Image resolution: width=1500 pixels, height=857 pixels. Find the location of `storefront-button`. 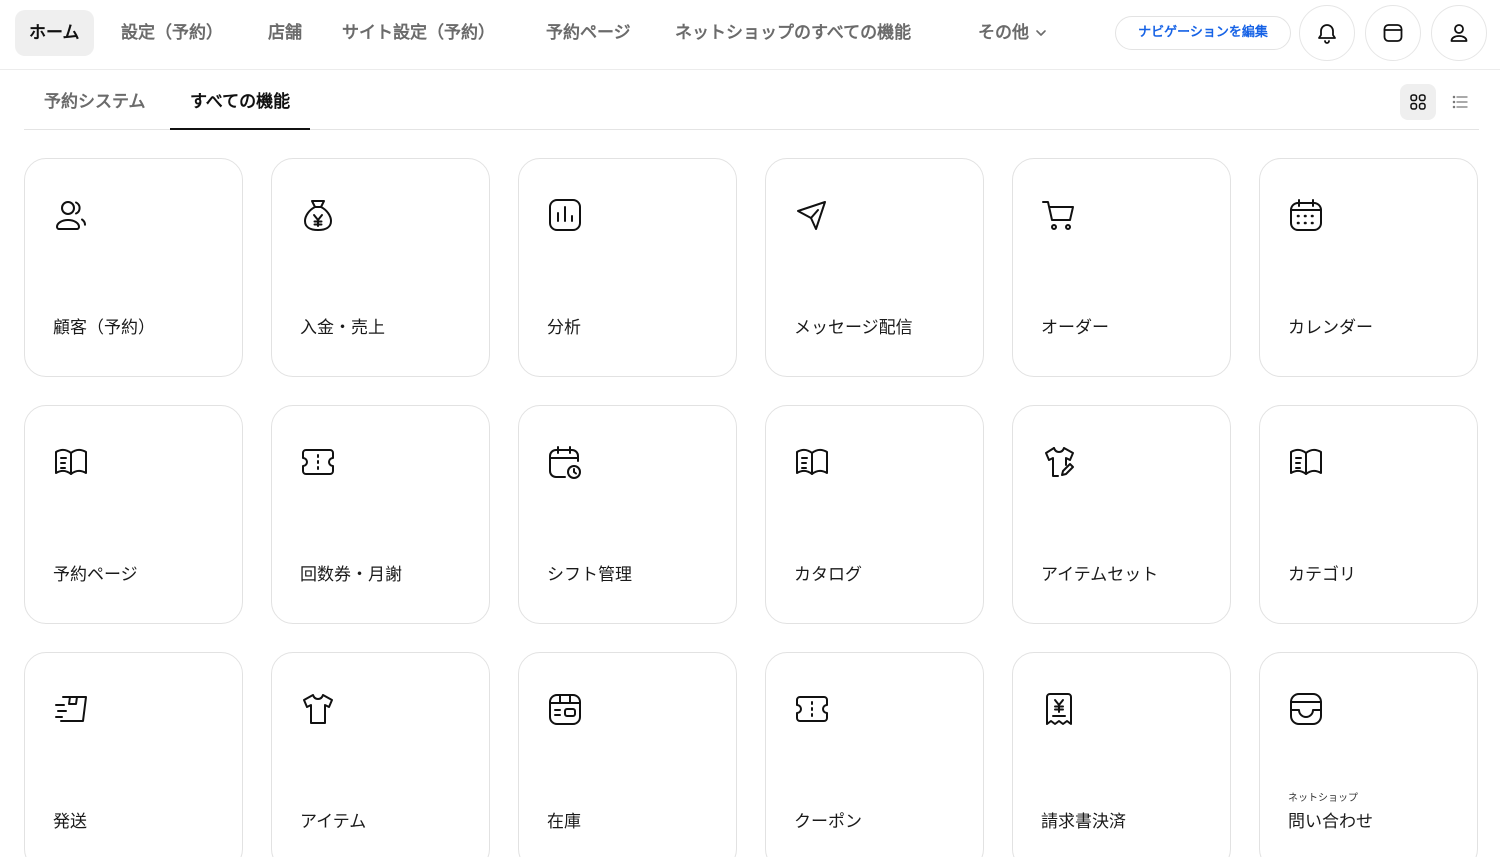

storefront-button is located at coordinates (1393, 33).